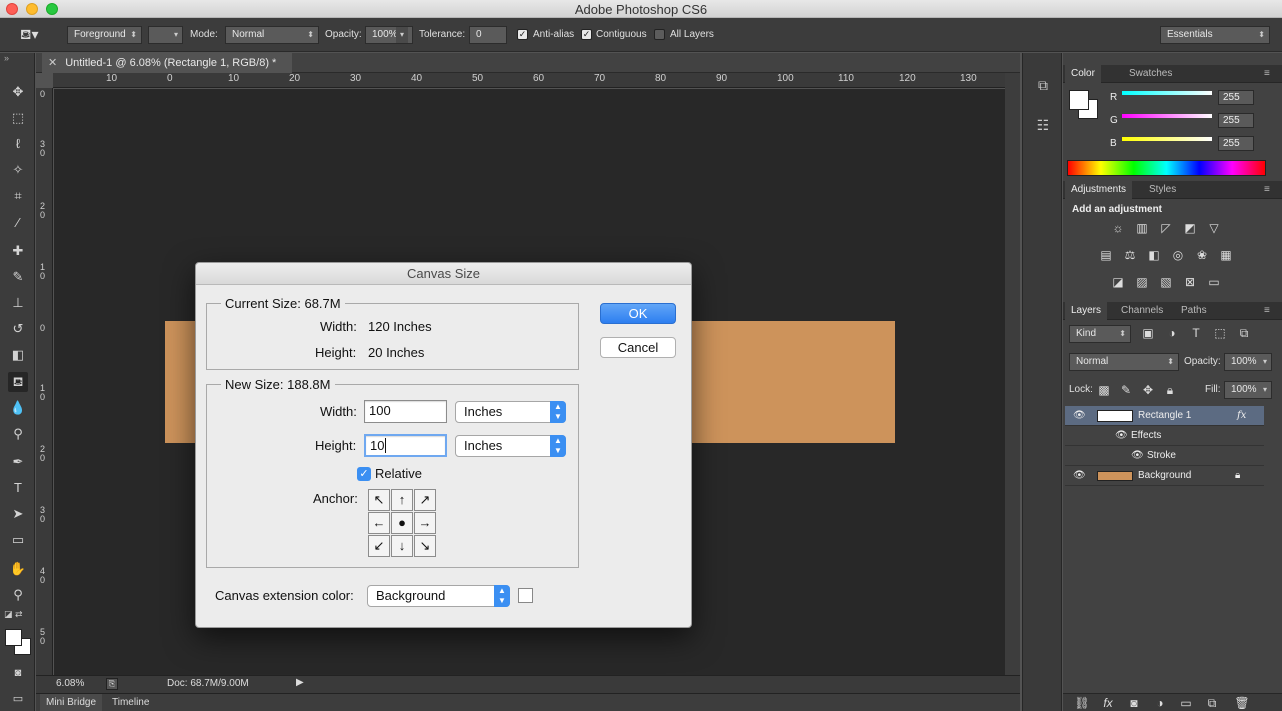 Image resolution: width=1282 pixels, height=711 pixels. Describe the element at coordinates (18, 540) in the screenshot. I see `rectangle-tool-icon: ▭` at that location.